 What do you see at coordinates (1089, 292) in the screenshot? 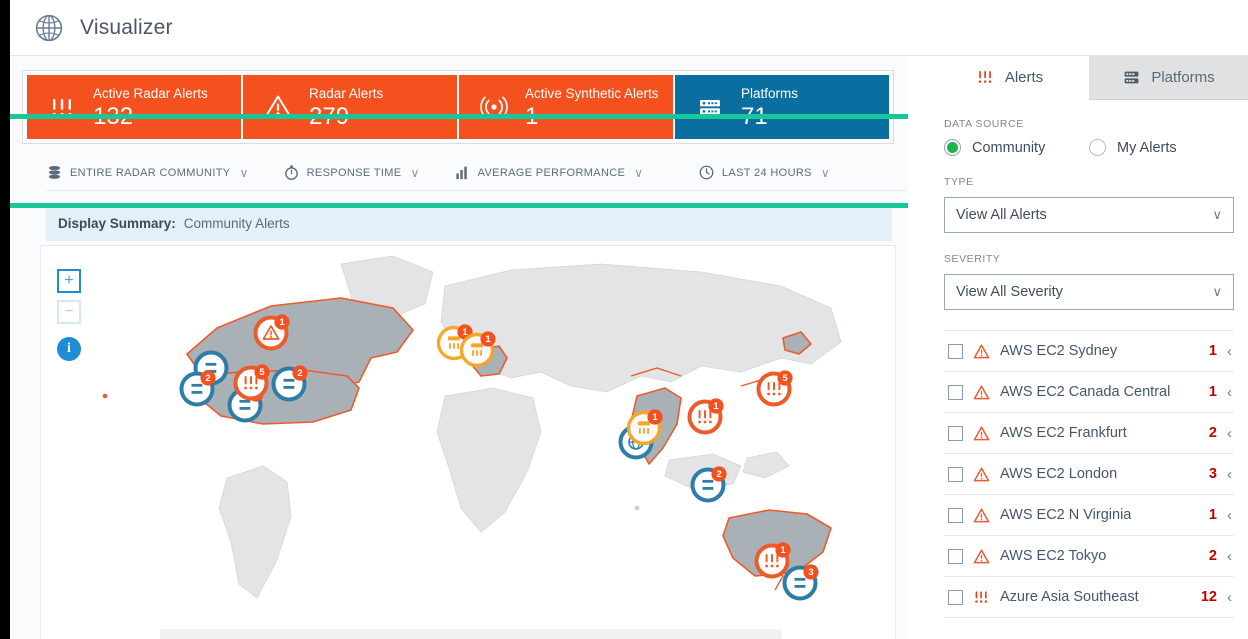
I see `severity-select: View All Severity ∨` at bounding box center [1089, 292].